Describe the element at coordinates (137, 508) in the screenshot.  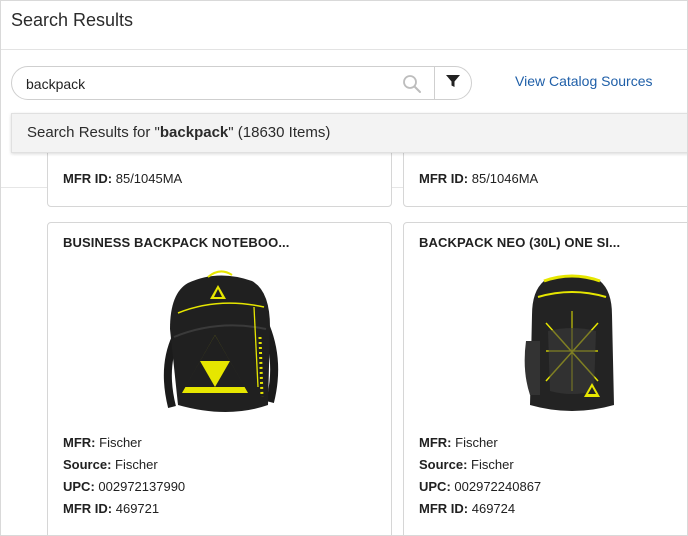
I see `field-value: 469721` at that location.